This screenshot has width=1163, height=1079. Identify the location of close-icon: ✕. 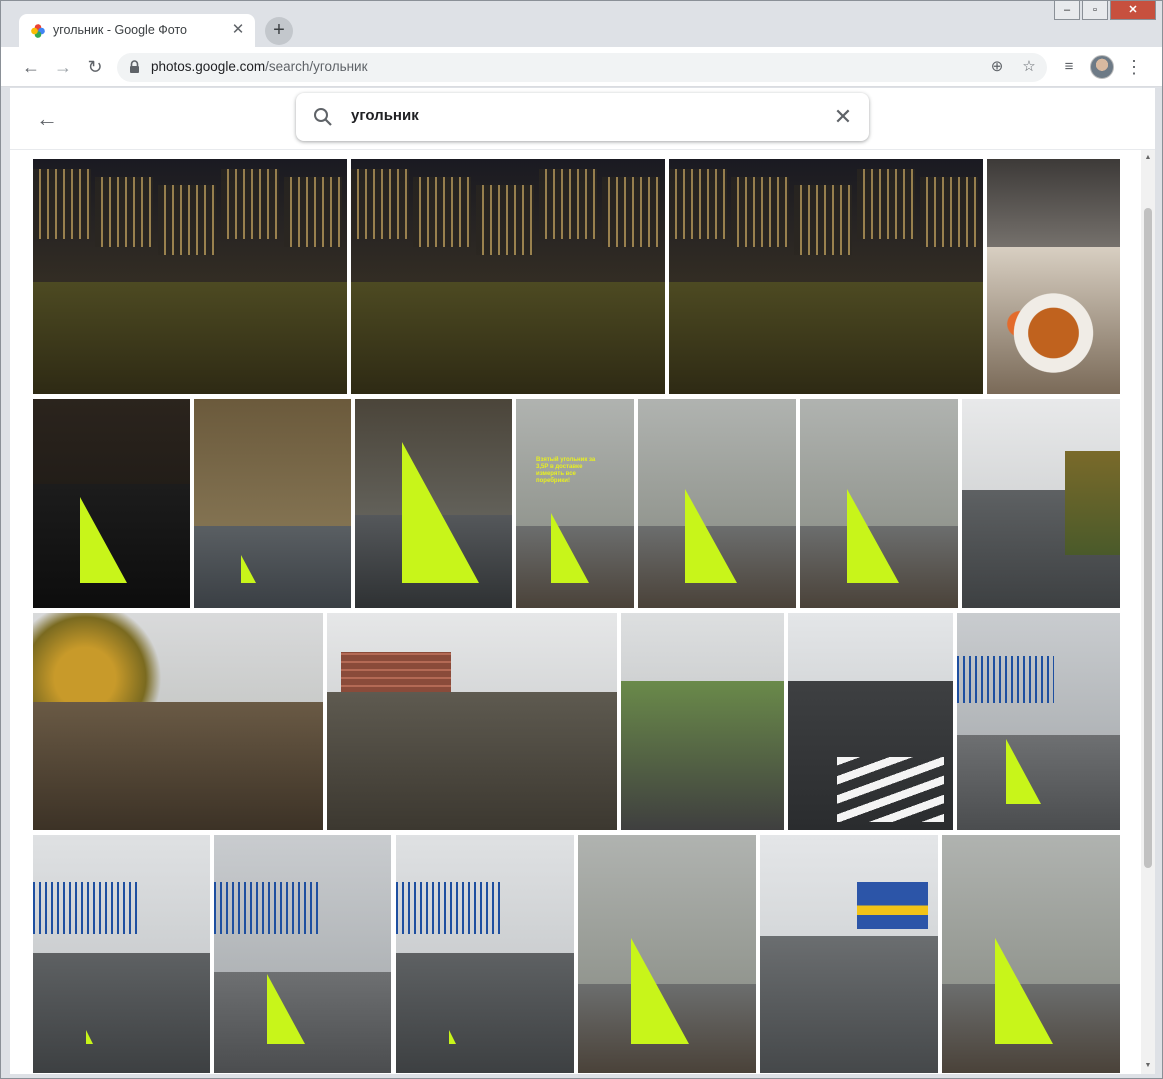
(238, 30).